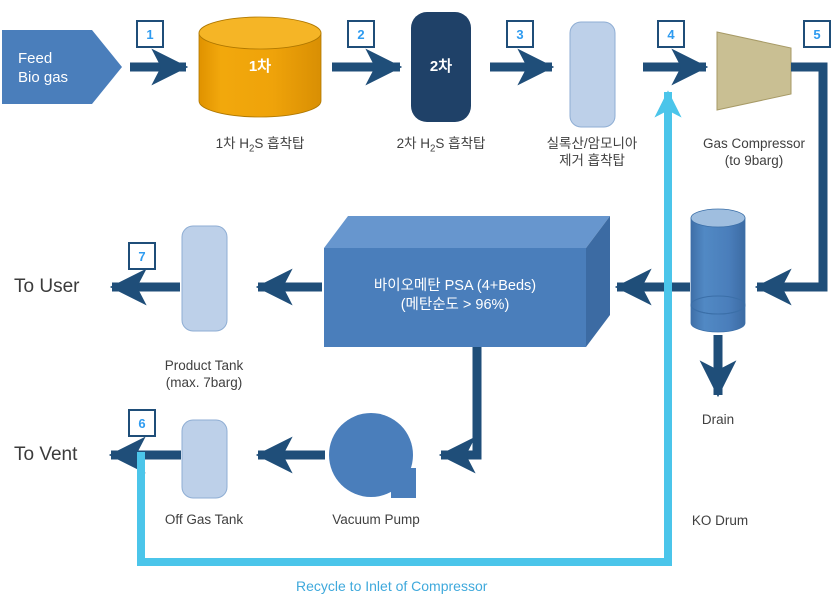  What do you see at coordinates (62, 67) in the screenshot?
I see `feed-bio-gas-shape` at bounding box center [62, 67].